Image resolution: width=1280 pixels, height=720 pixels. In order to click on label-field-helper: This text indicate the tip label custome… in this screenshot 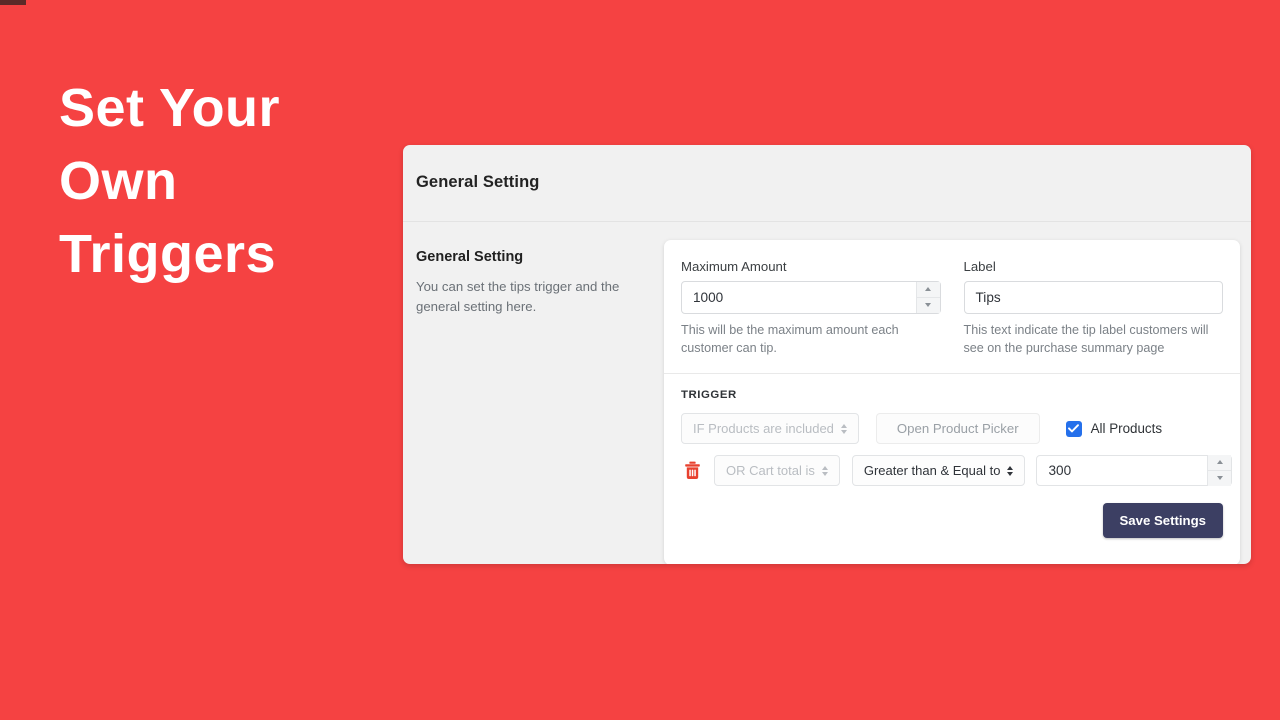, I will do `click(1086, 339)`.